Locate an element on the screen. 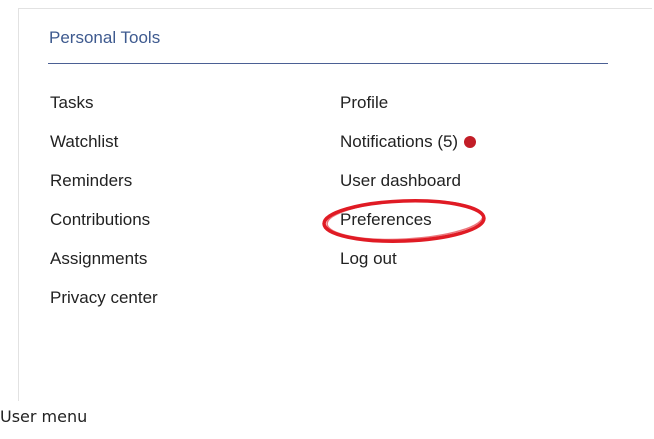 The width and height of the screenshot is (654, 439). figure-caption: User menu is located at coordinates (44, 416).